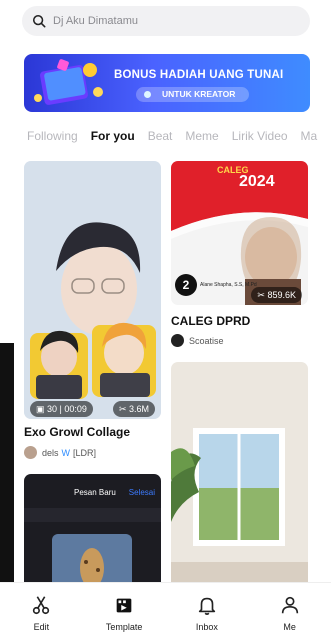 The width and height of the screenshot is (331, 635). I want to click on template-card-window, so click(239, 477).